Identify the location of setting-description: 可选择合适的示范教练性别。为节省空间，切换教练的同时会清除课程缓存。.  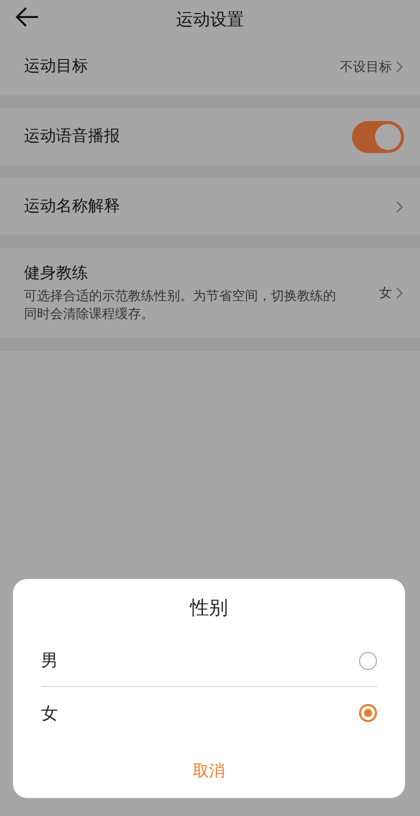
(180, 306).